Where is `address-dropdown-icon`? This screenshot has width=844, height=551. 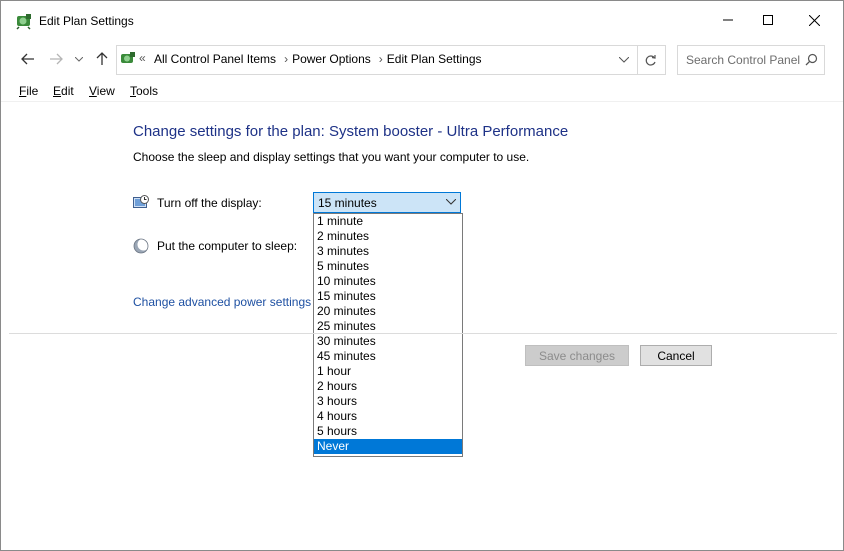
address-dropdown-icon is located at coordinates (624, 60).